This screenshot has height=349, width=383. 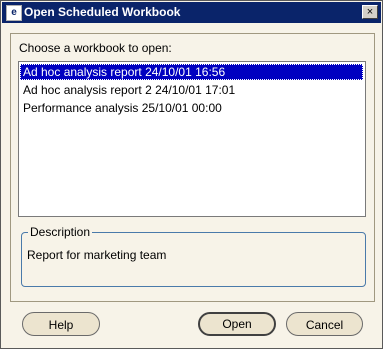 I want to click on window-title: Open Scheduled Workbook, so click(x=102, y=12).